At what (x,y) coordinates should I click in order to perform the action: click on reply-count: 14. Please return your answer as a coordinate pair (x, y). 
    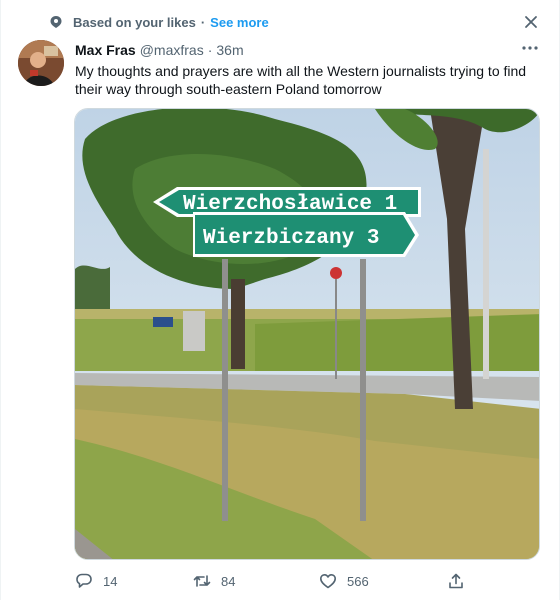
    Looking at the image, I should click on (110, 581).